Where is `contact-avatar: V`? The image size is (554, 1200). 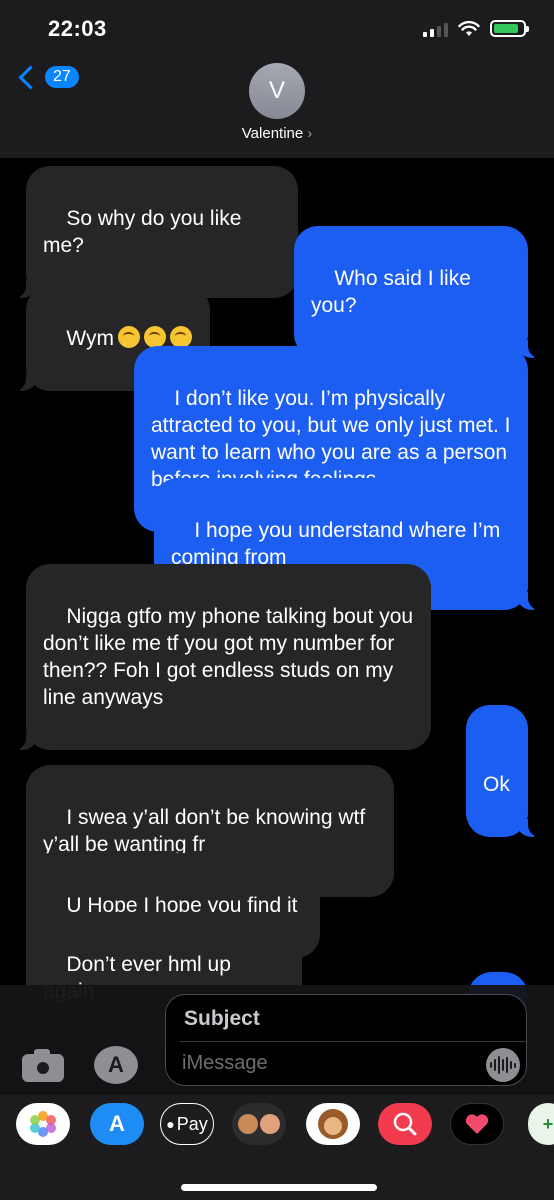 contact-avatar: V is located at coordinates (277, 91).